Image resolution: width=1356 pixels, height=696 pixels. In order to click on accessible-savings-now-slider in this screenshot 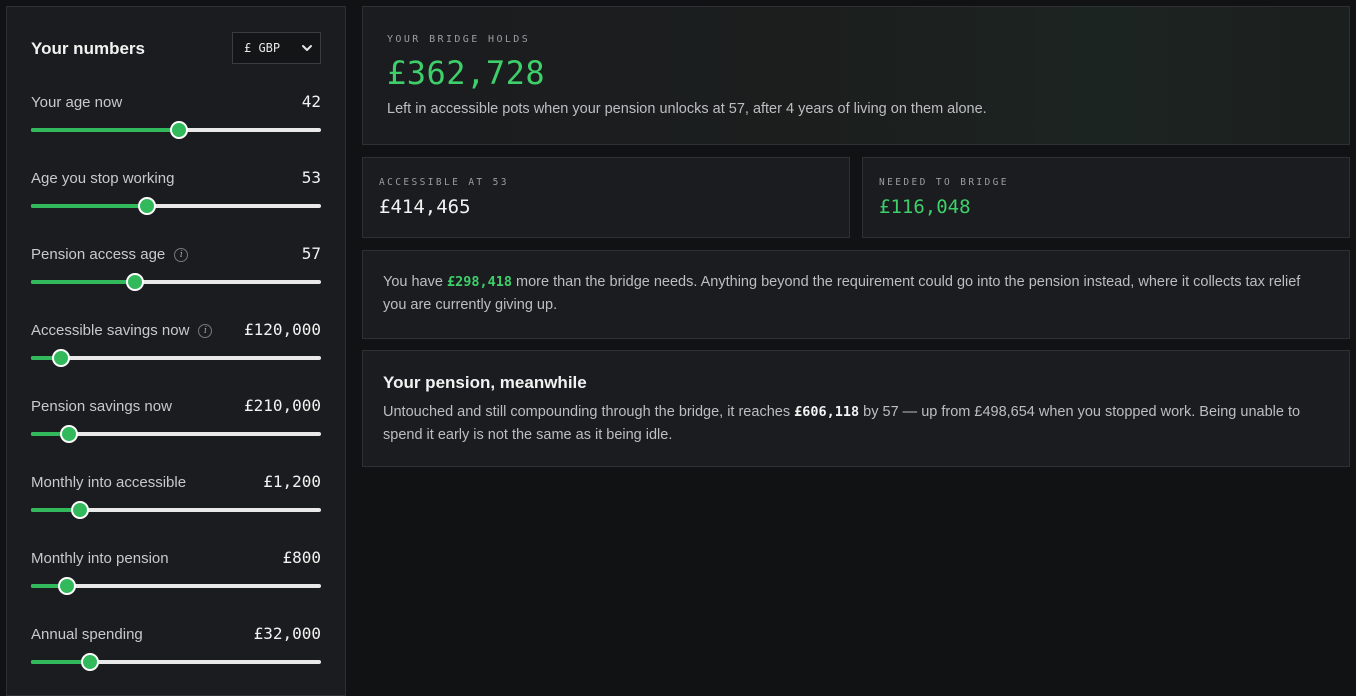, I will do `click(176, 358)`.